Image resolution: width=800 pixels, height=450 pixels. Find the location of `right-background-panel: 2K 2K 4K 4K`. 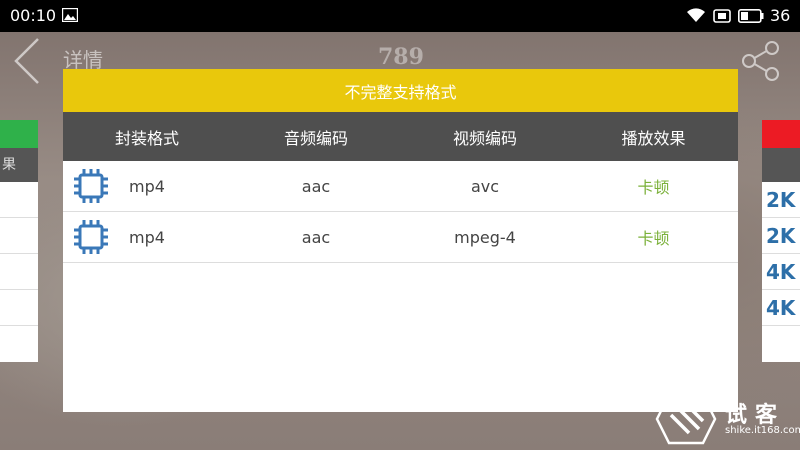

right-background-panel: 2K 2K 4K 4K is located at coordinates (781, 241).